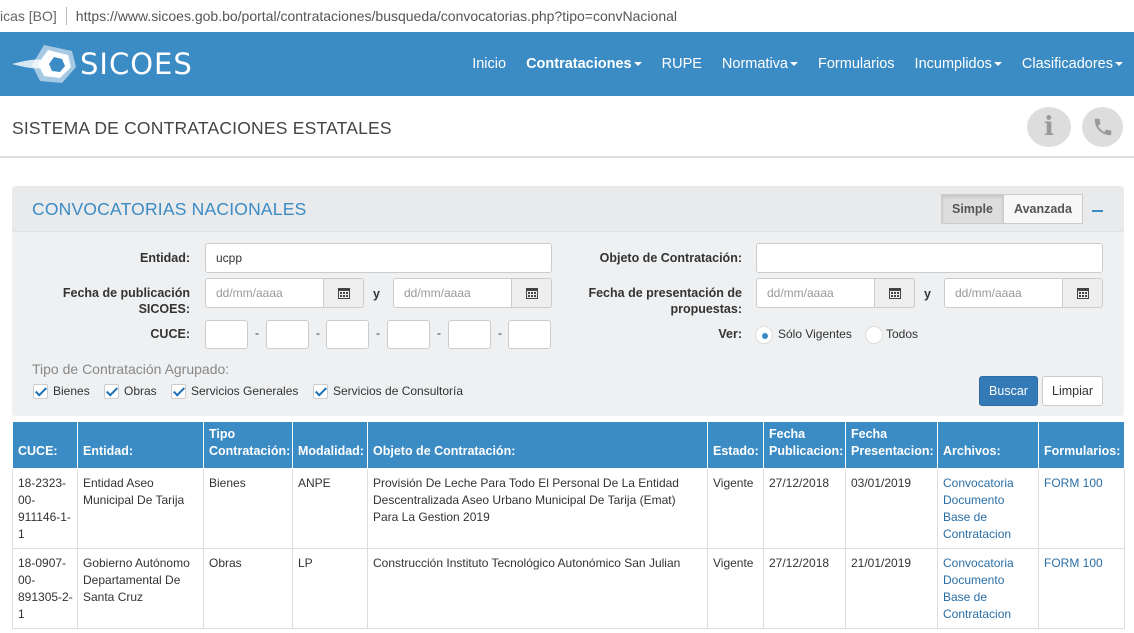 Image resolution: width=1134 pixels, height=633 pixels. What do you see at coordinates (730, 334) in the screenshot?
I see `ver-label: Ver:` at bounding box center [730, 334].